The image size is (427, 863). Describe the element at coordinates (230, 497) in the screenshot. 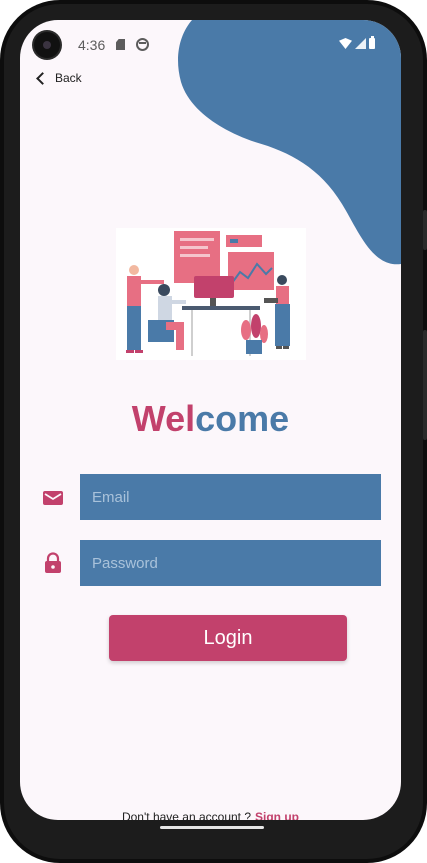

I see `email-field` at that location.